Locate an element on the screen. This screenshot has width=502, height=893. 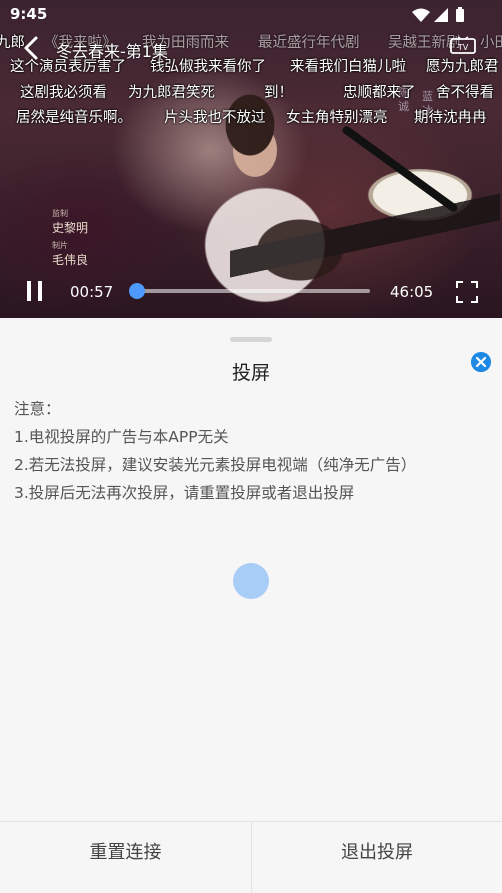
note-line: 3.投屏后无法再次投屏，请重置投屏或者退出投屏 is located at coordinates (184, 493).